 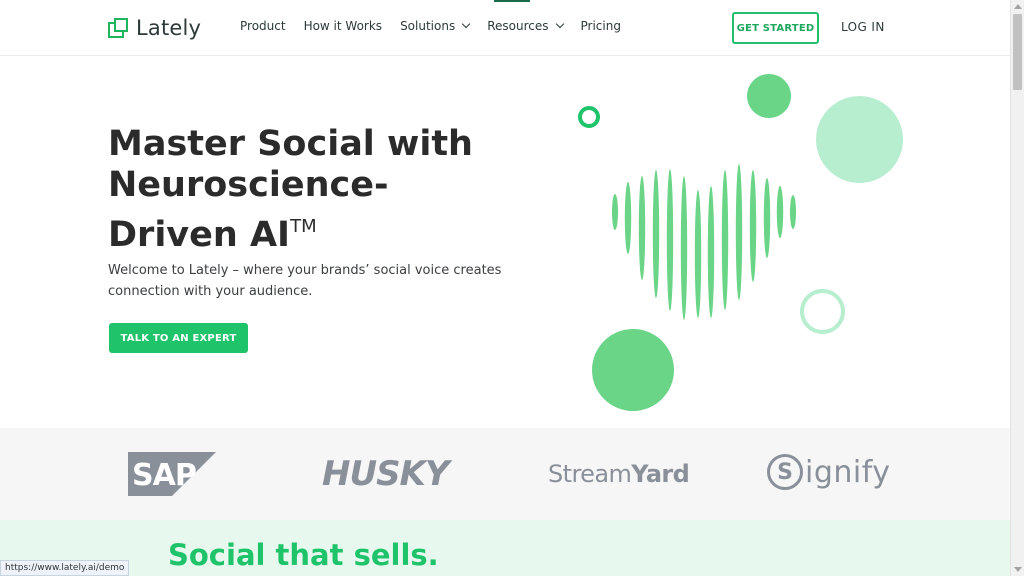 What do you see at coordinates (263, 26) in the screenshot?
I see `nav-item-product: Product` at bounding box center [263, 26].